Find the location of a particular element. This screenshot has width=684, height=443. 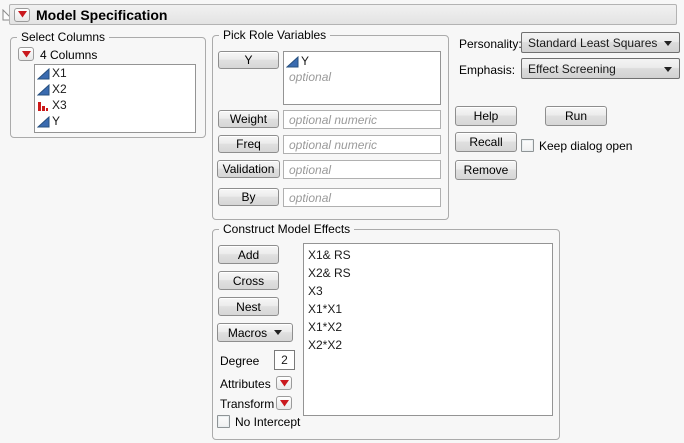

nominal-icon is located at coordinates (44, 105).